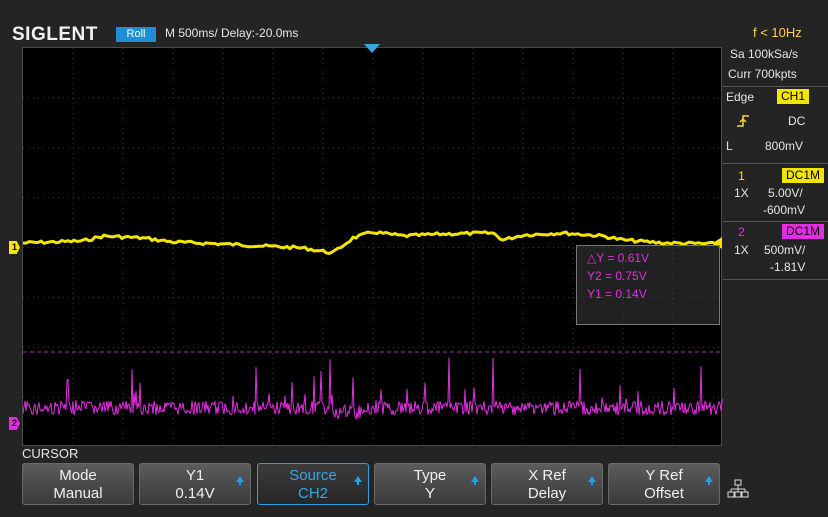 This screenshot has width=828, height=517. Describe the element at coordinates (729, 146) in the screenshot. I see `trigger-level-label: L` at that location.